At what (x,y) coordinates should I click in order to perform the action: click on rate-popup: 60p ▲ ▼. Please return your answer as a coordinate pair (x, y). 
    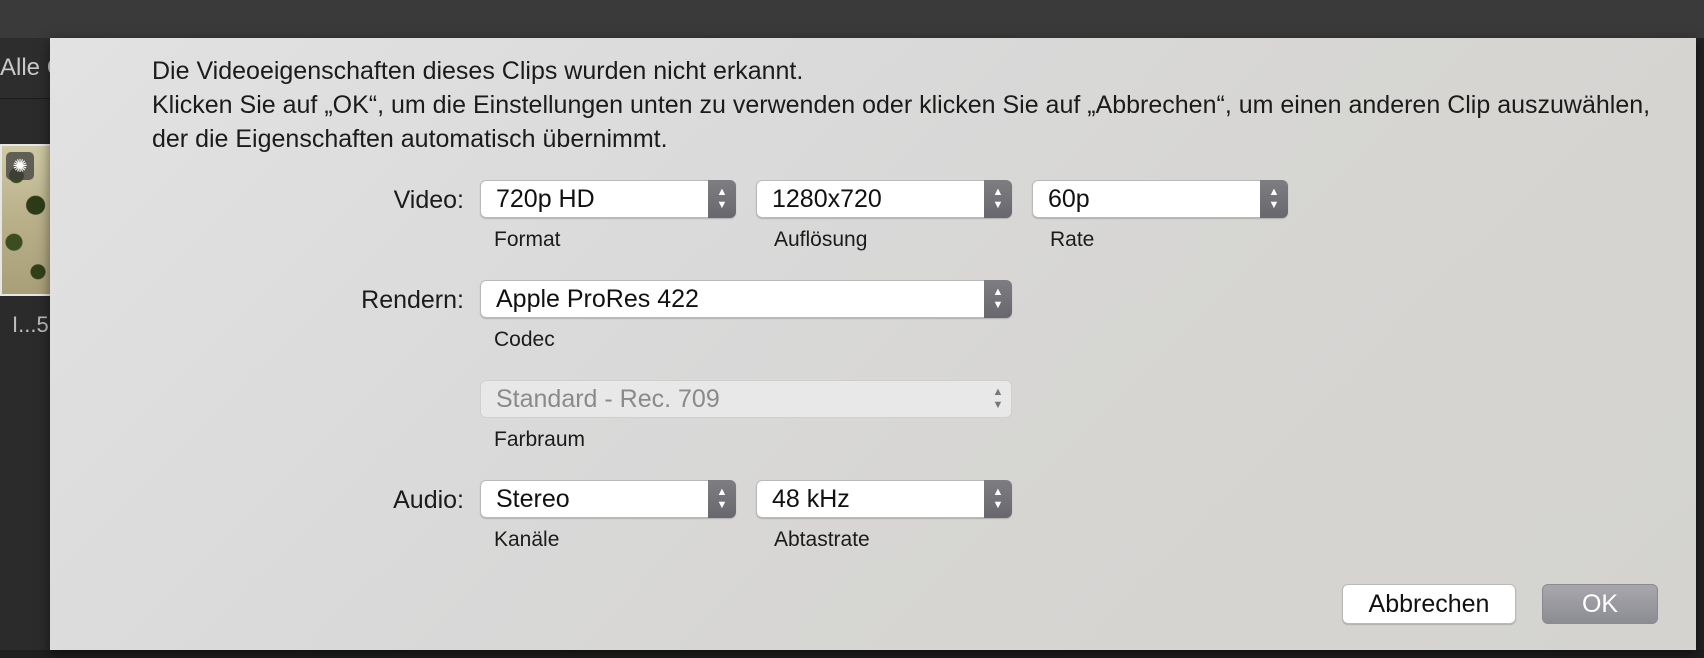
    Looking at the image, I should click on (1160, 199).